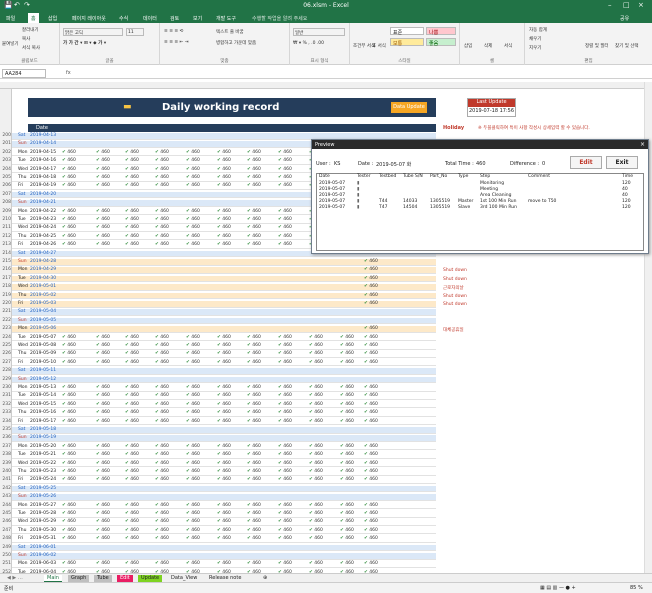 This screenshot has width=652, height=593. What do you see at coordinates (332, 201) in the screenshot?
I see `preview-cell: 2019-05-07` at bounding box center [332, 201].